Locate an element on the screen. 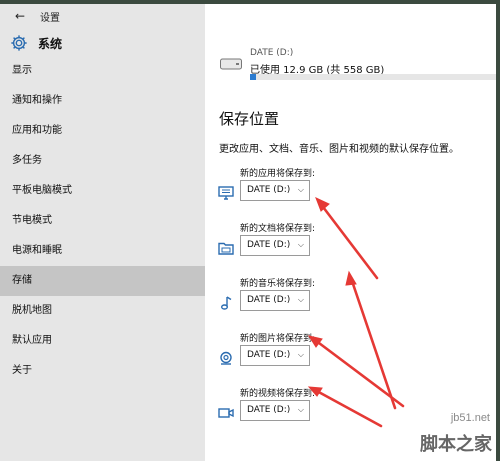 The width and height of the screenshot is (500, 461). save-select-apps: DATE (D:) ⌵ is located at coordinates (275, 190).